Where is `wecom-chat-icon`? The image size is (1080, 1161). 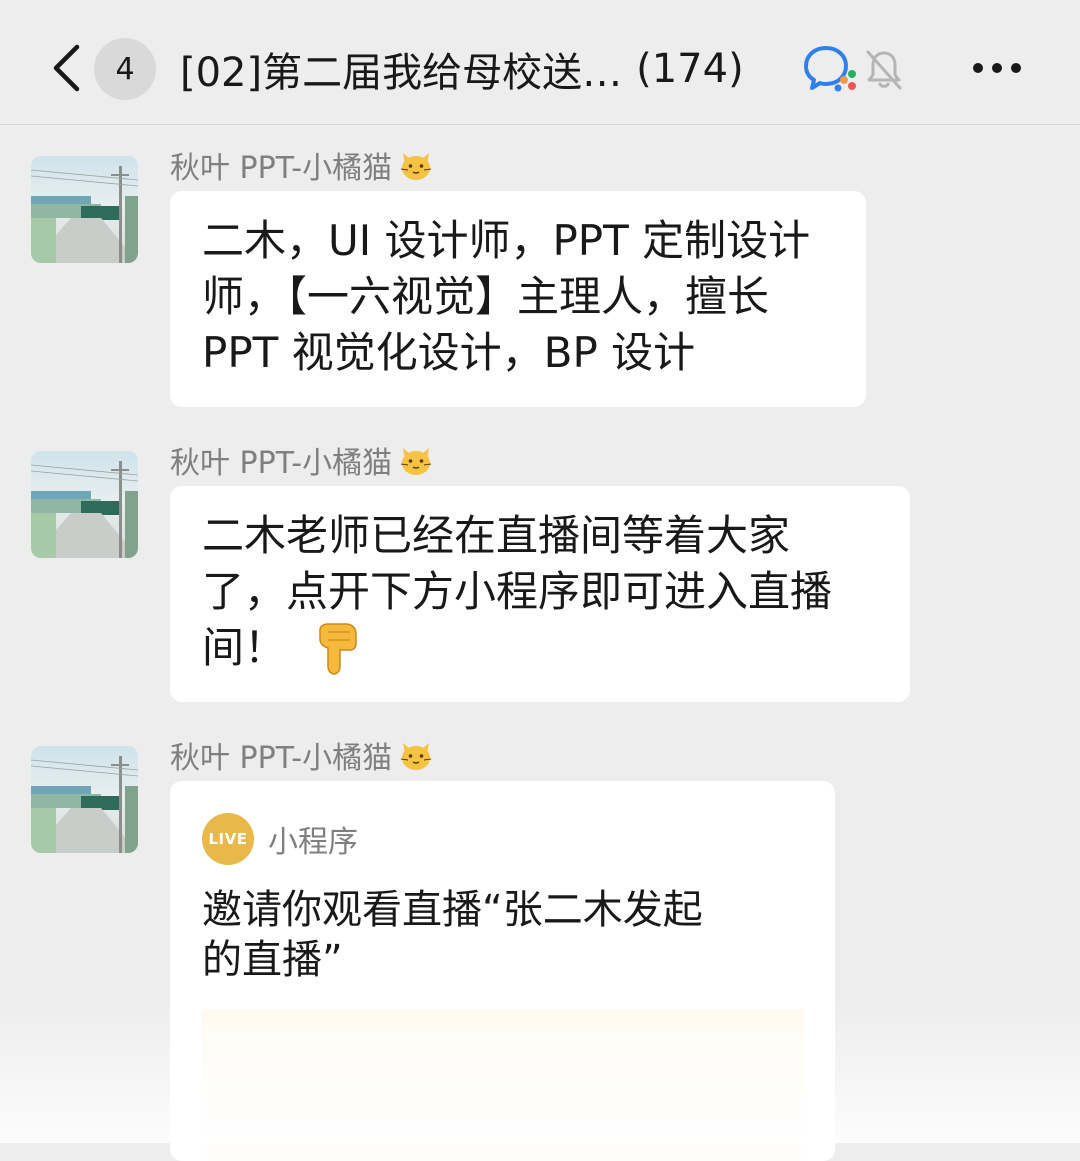
wecom-chat-icon is located at coordinates (832, 69).